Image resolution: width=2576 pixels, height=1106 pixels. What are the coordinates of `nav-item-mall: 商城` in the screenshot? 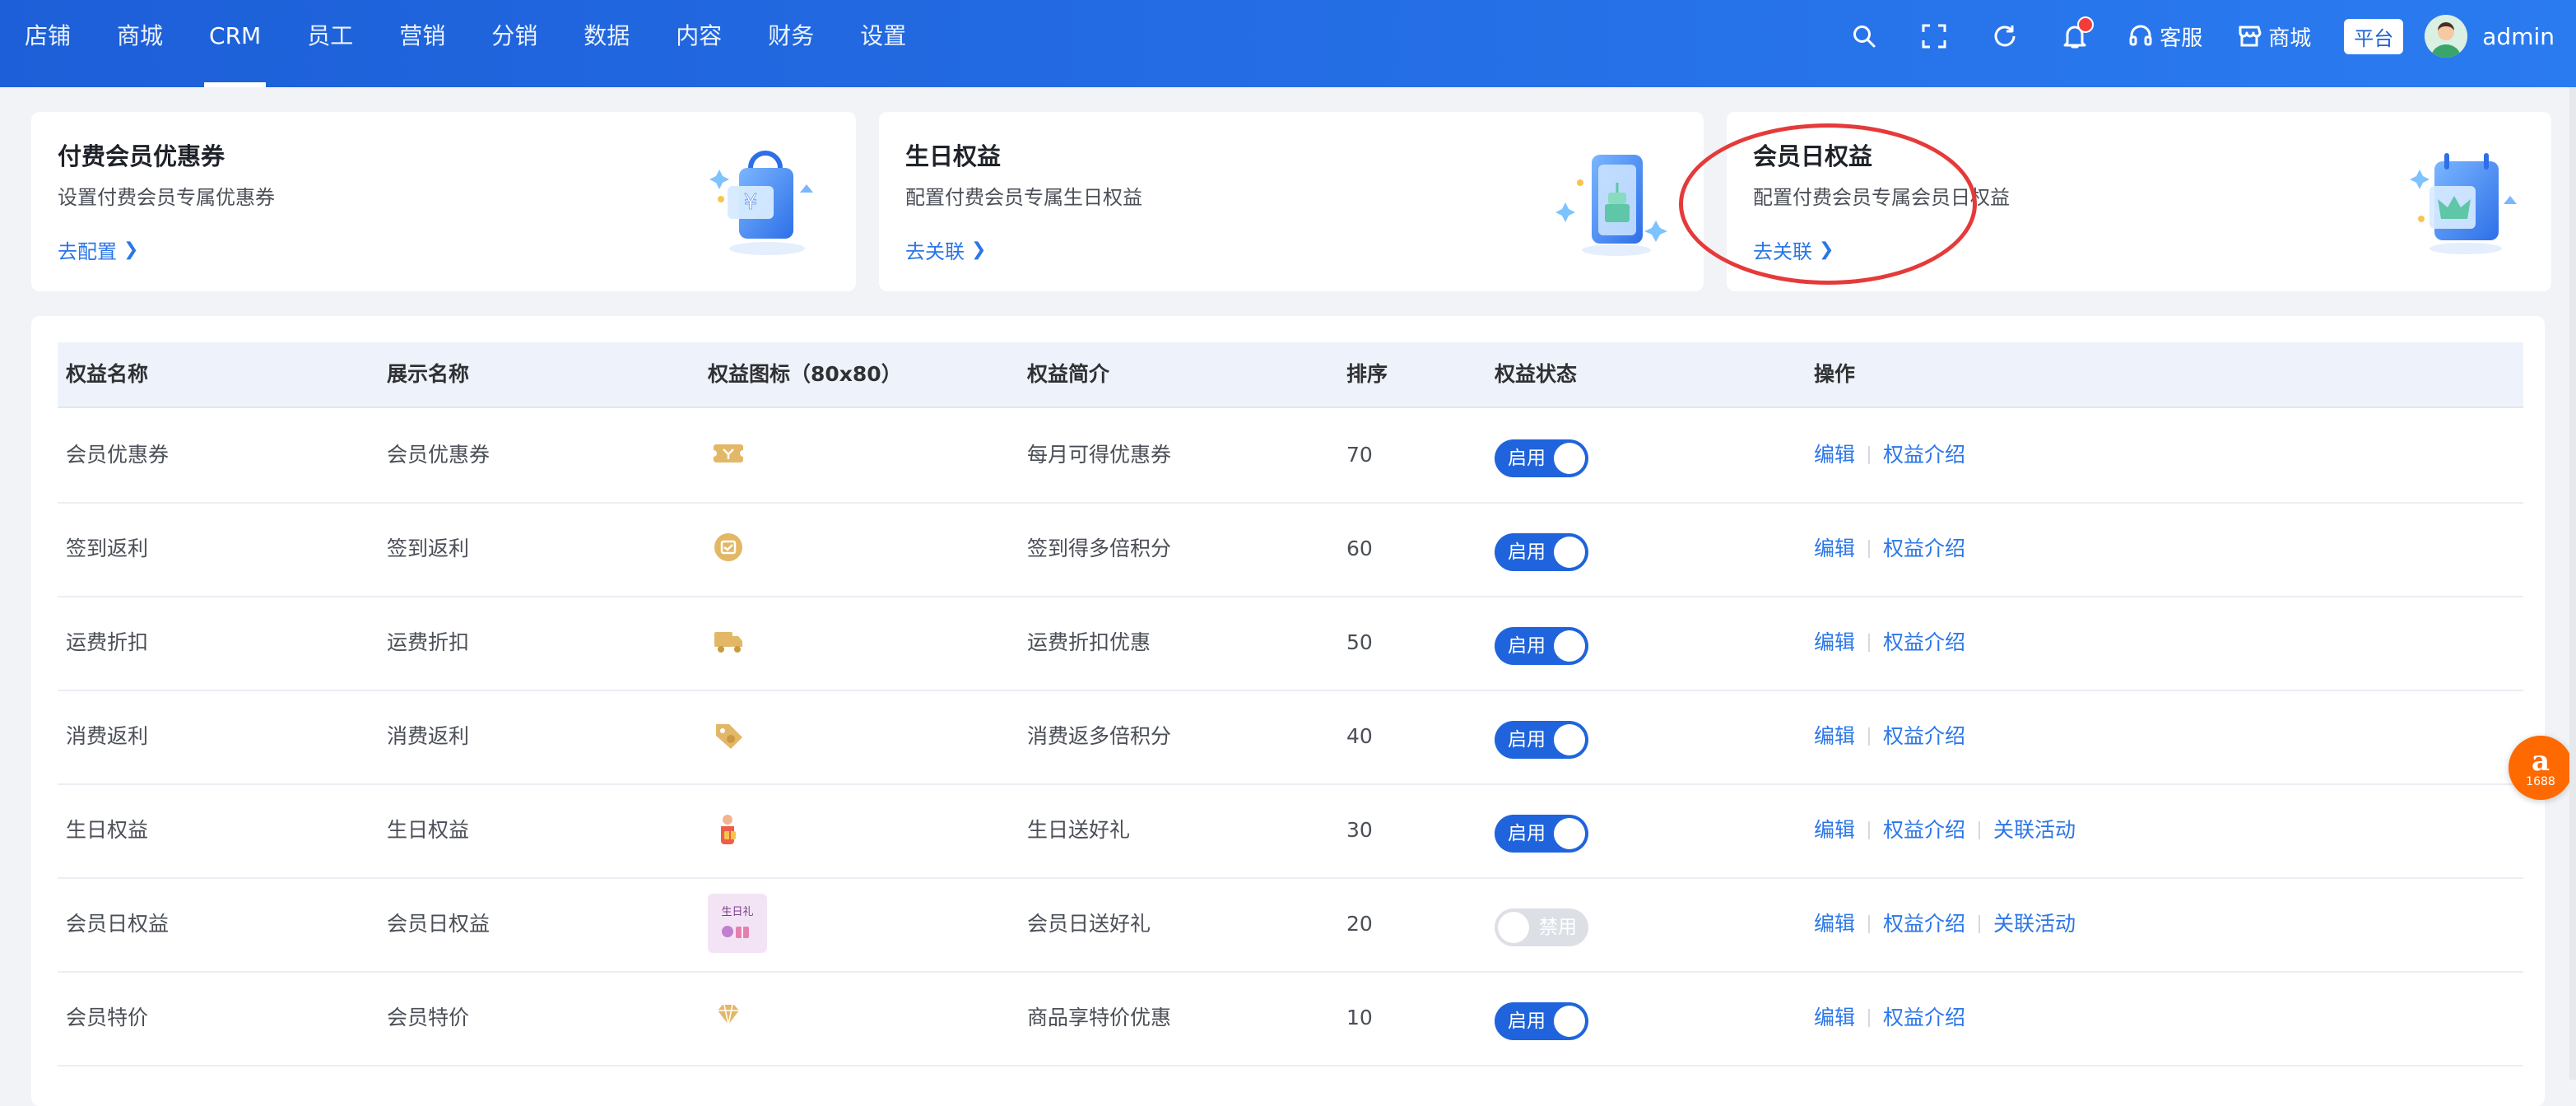 It's located at (140, 43).